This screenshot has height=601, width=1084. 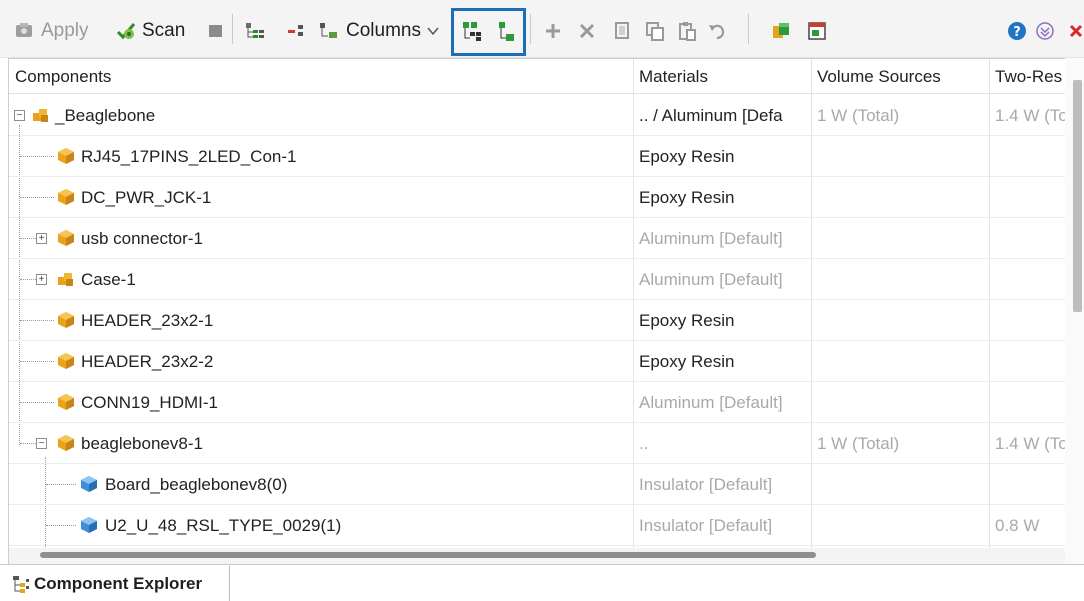 What do you see at coordinates (553, 31) in the screenshot?
I see `add-icon` at bounding box center [553, 31].